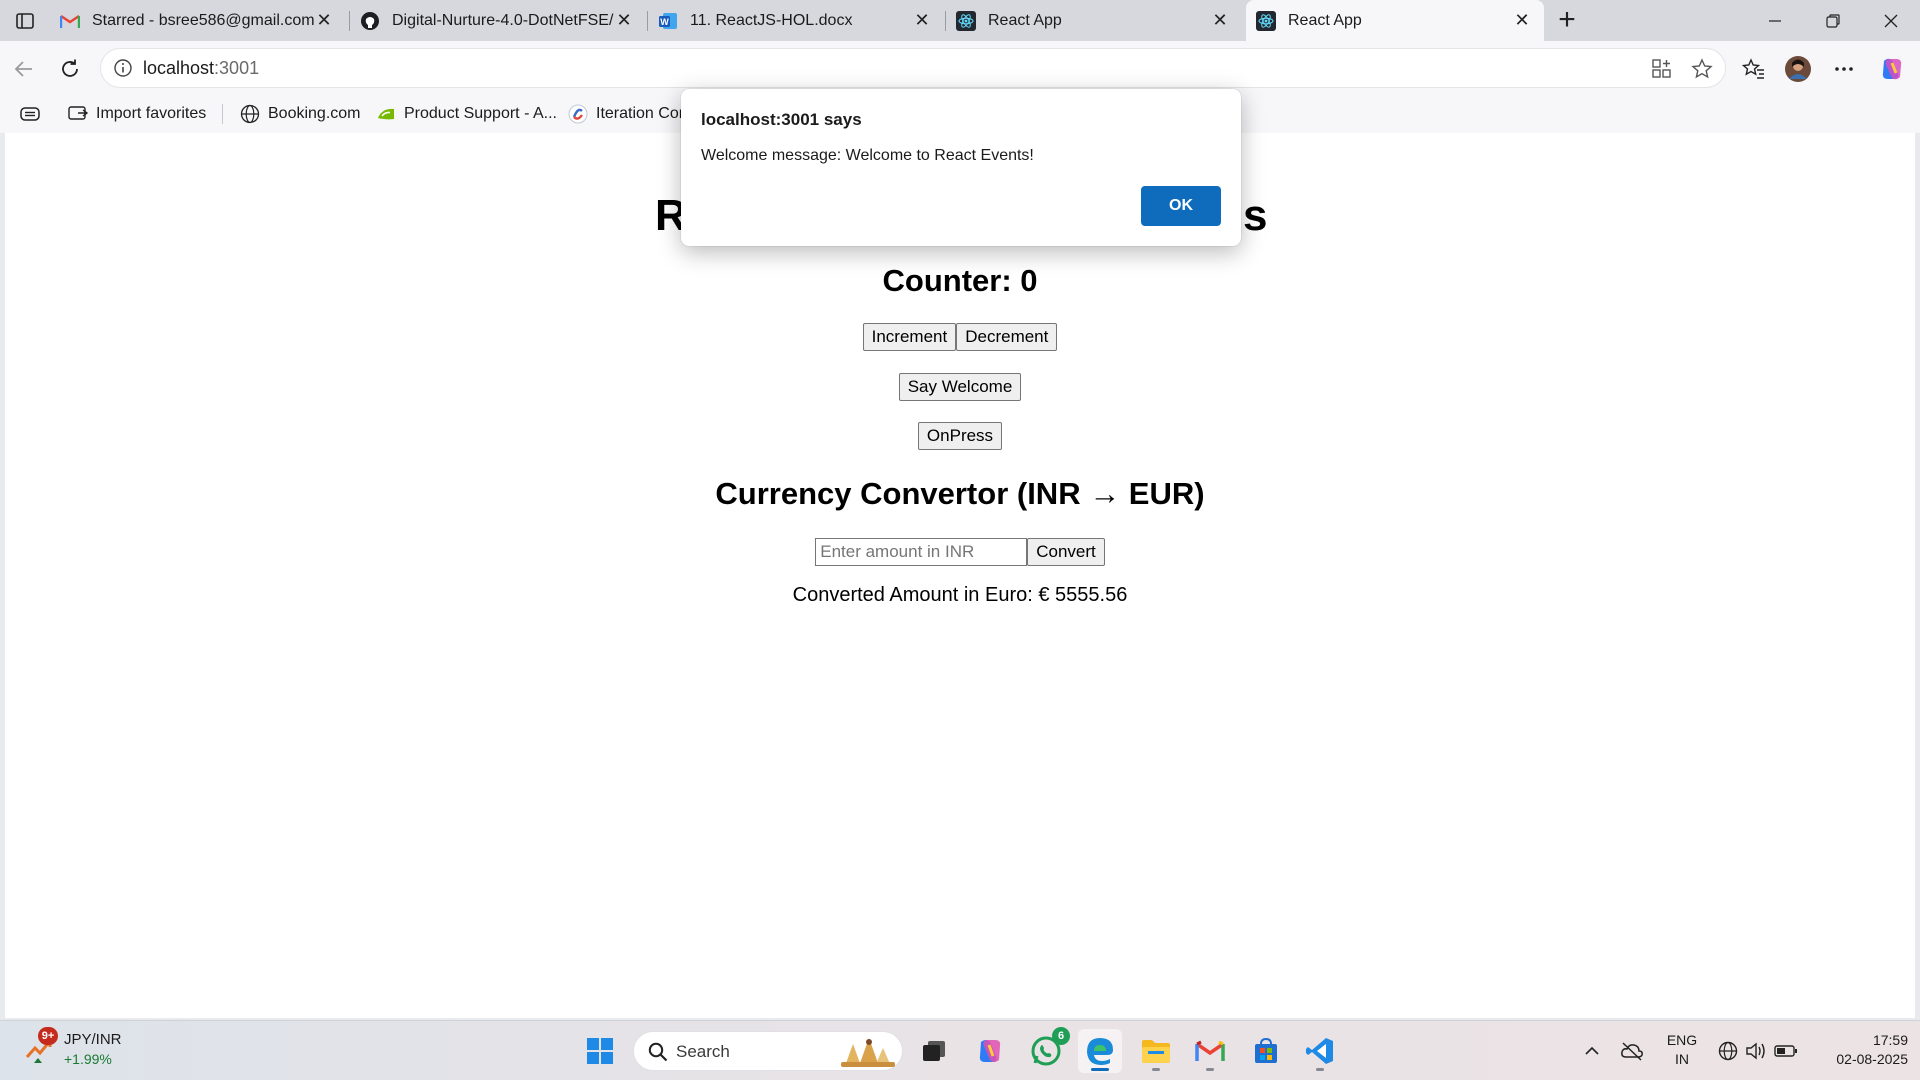 This screenshot has width=1920, height=1080. I want to click on counter-controls: Increment Decrement, so click(960, 337).